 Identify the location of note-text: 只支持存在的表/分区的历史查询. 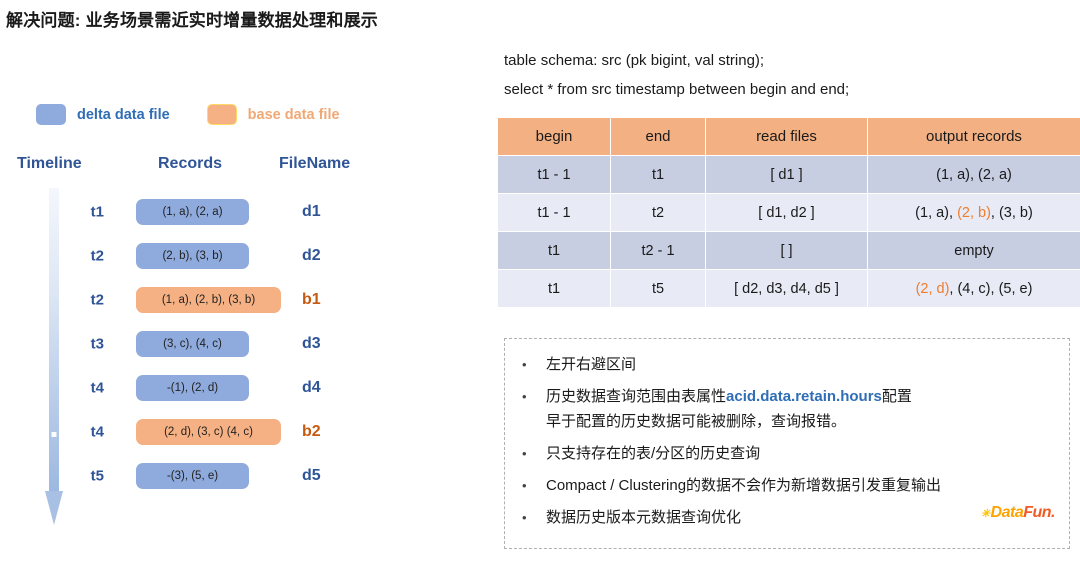
(653, 453).